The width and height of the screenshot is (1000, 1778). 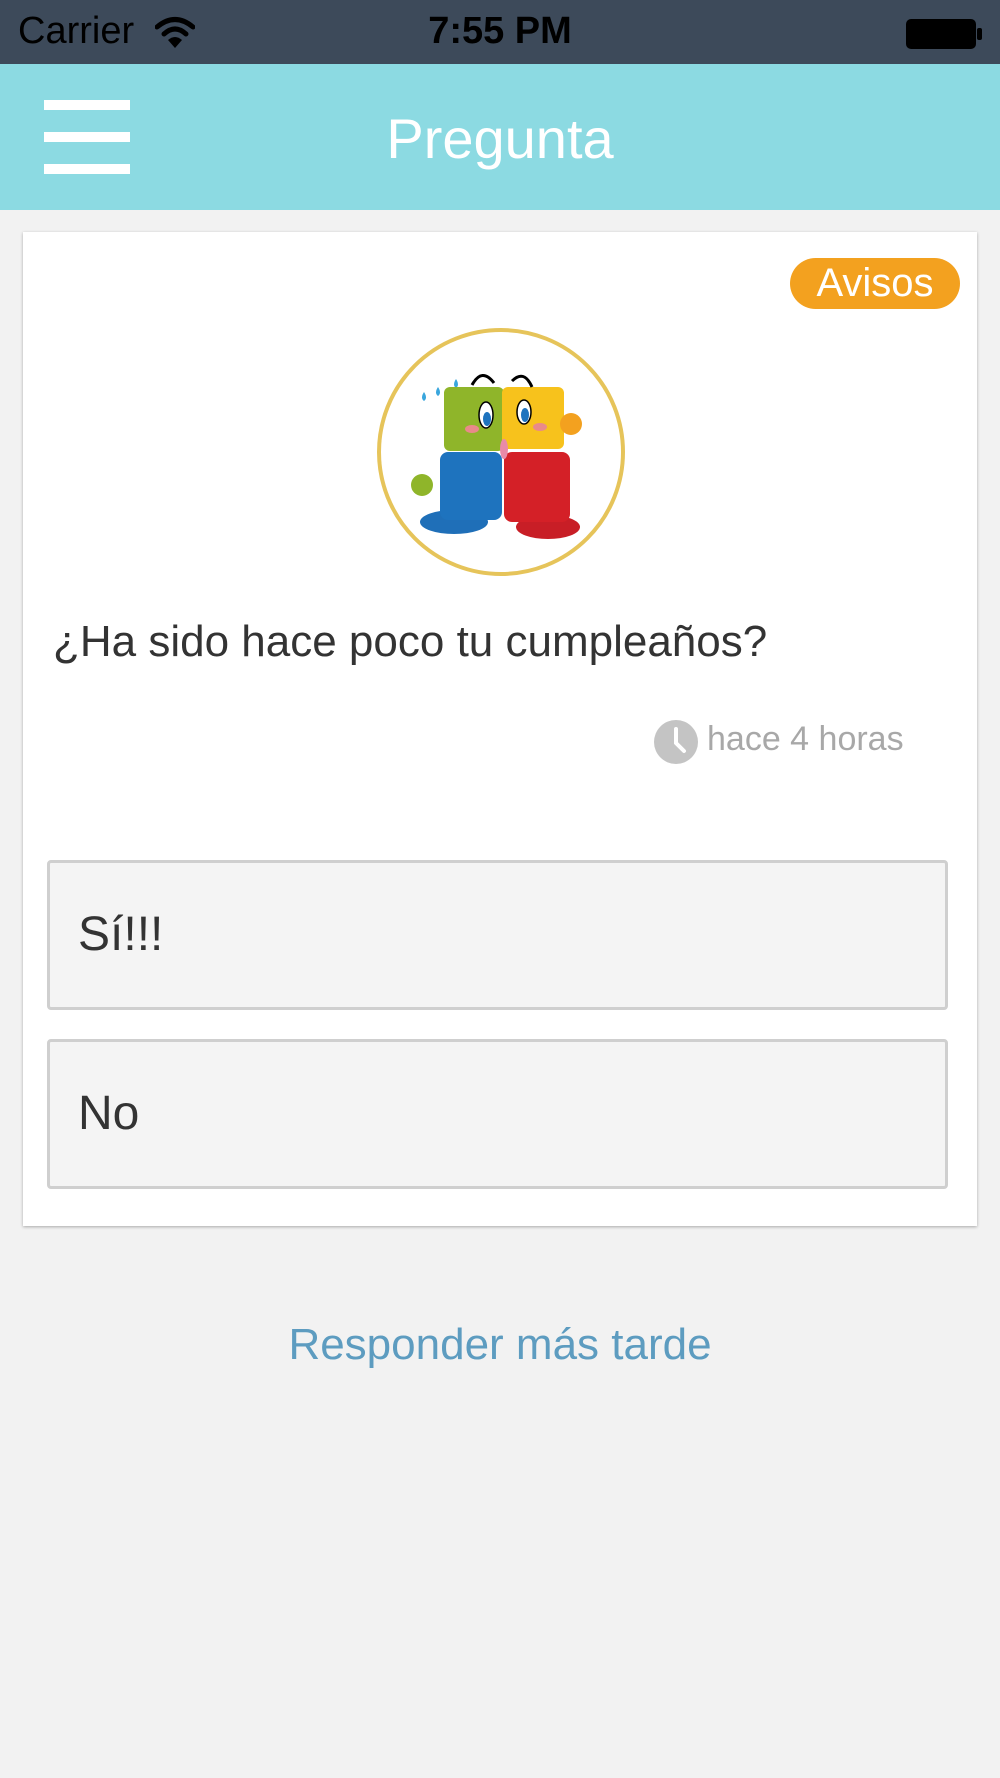 I want to click on answer-later-link: Responder más tarde, so click(x=500, y=1345).